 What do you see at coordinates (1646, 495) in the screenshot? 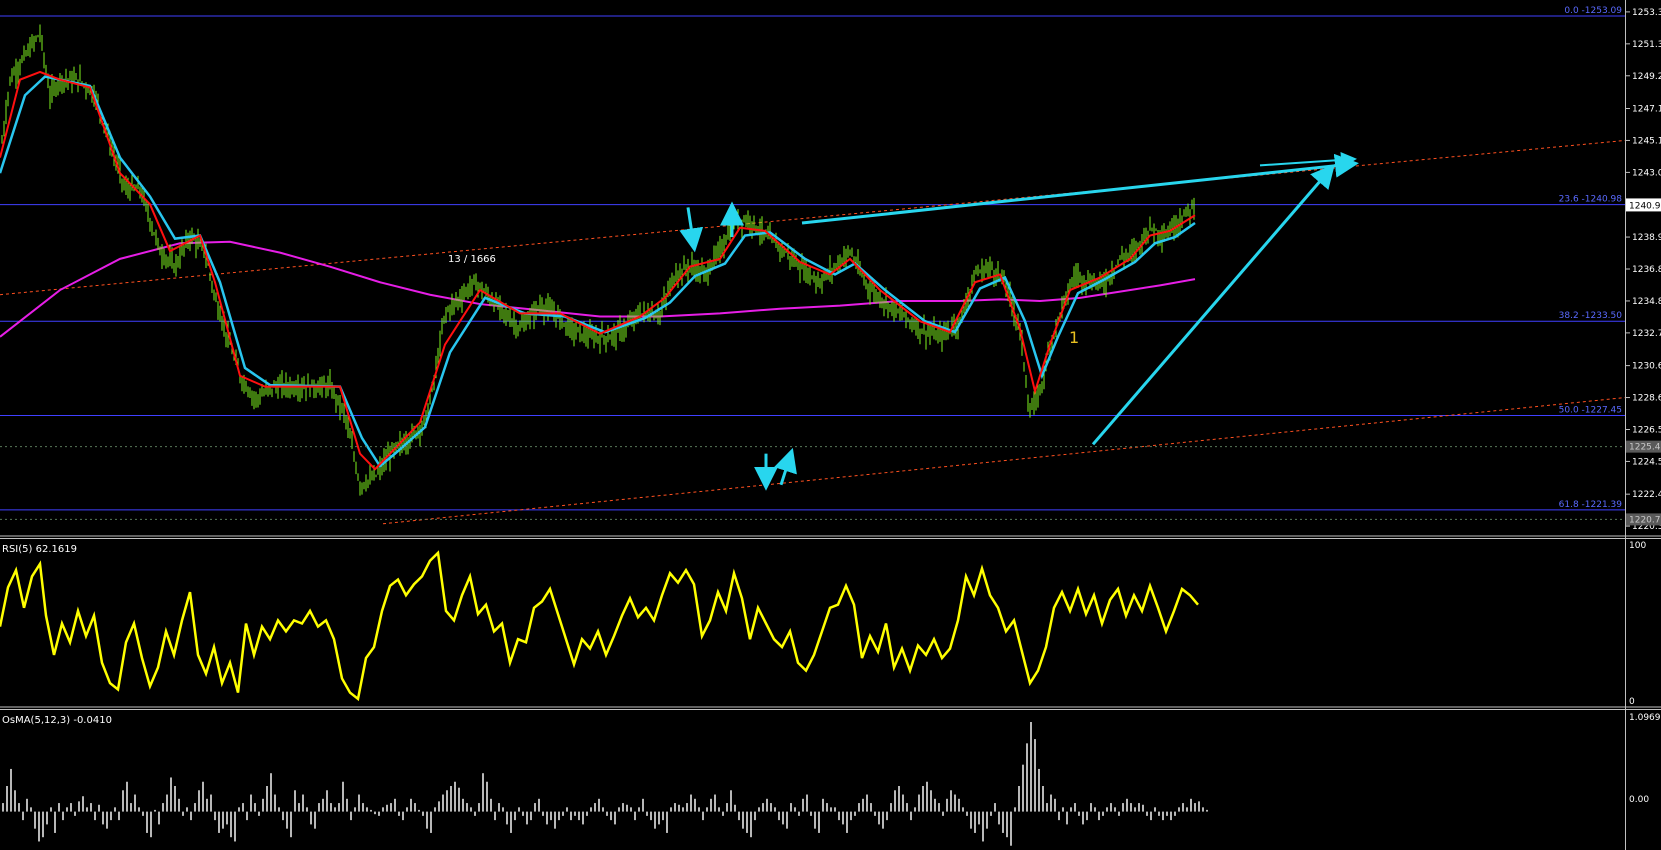
I see `price-tick-label: 1222.40` at bounding box center [1646, 495].